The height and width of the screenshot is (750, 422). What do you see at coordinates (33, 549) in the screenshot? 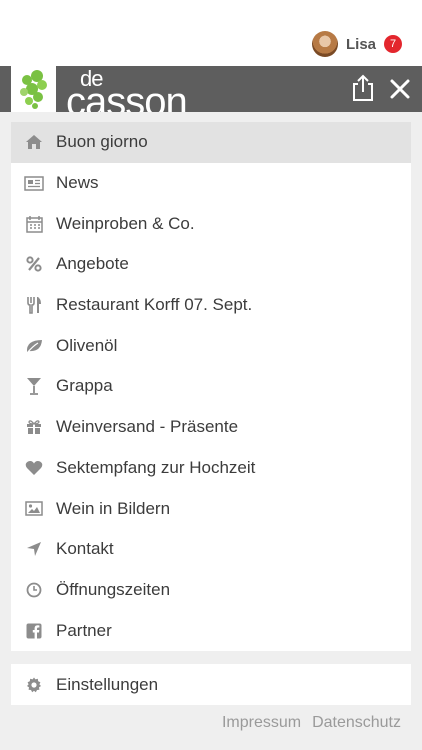
I see `location-arrow-icon` at bounding box center [33, 549].